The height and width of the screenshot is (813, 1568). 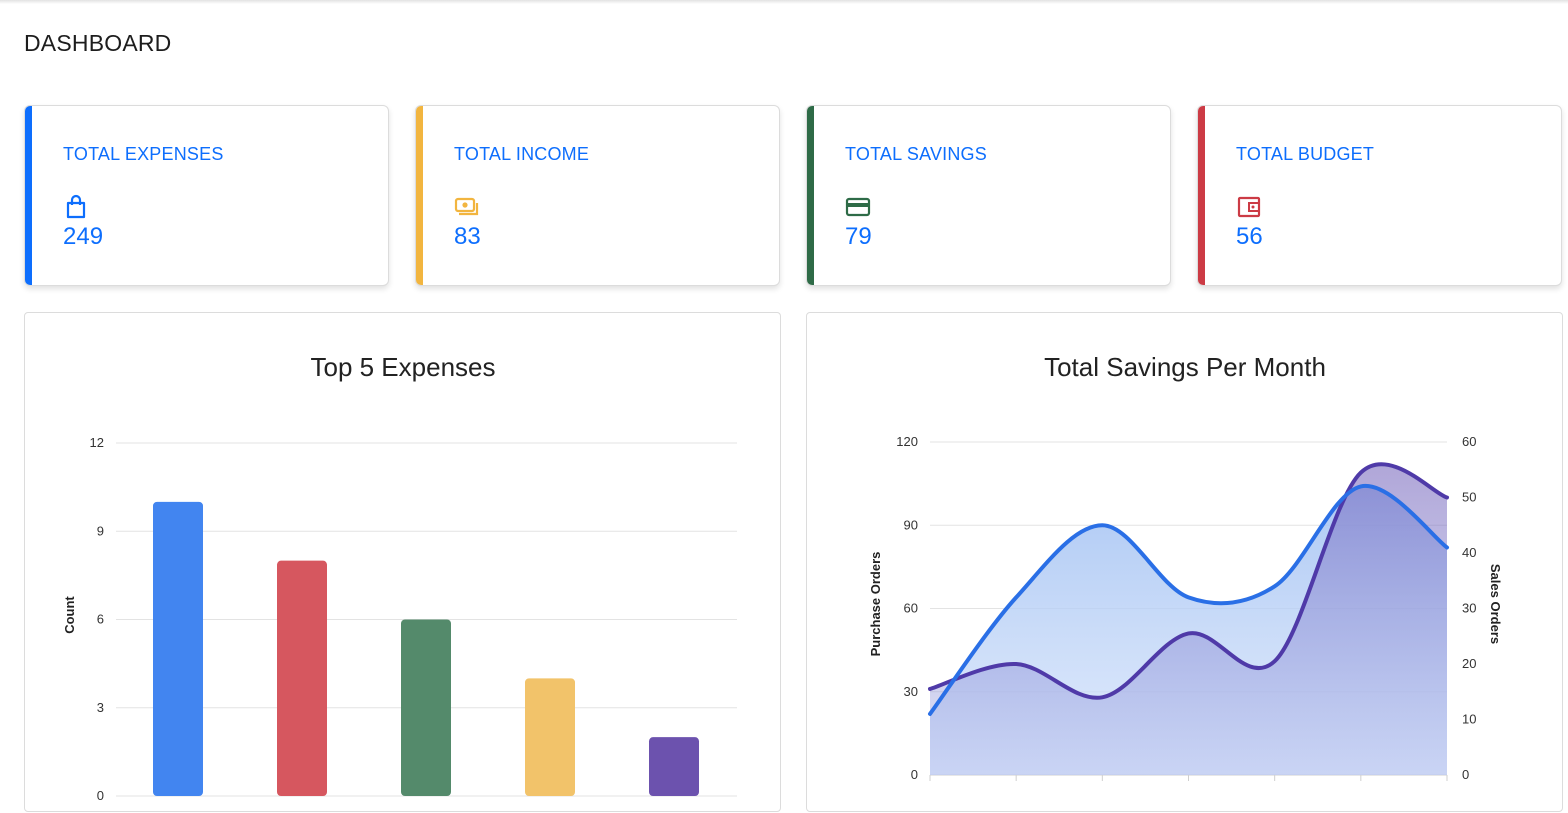 I want to click on y-tick-label-right: 20, so click(x=1469, y=663).